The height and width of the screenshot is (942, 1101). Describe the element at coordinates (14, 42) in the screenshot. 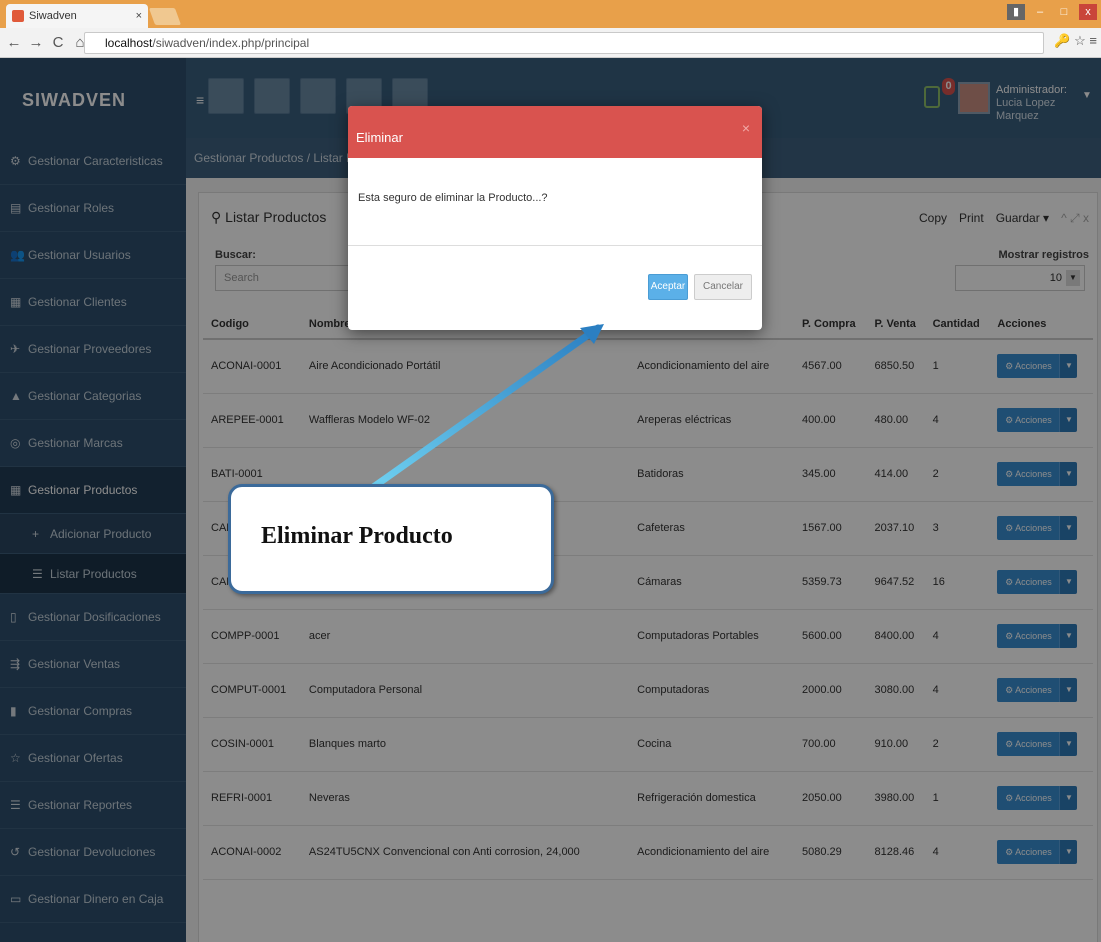

I see `back-icon: ←` at that location.